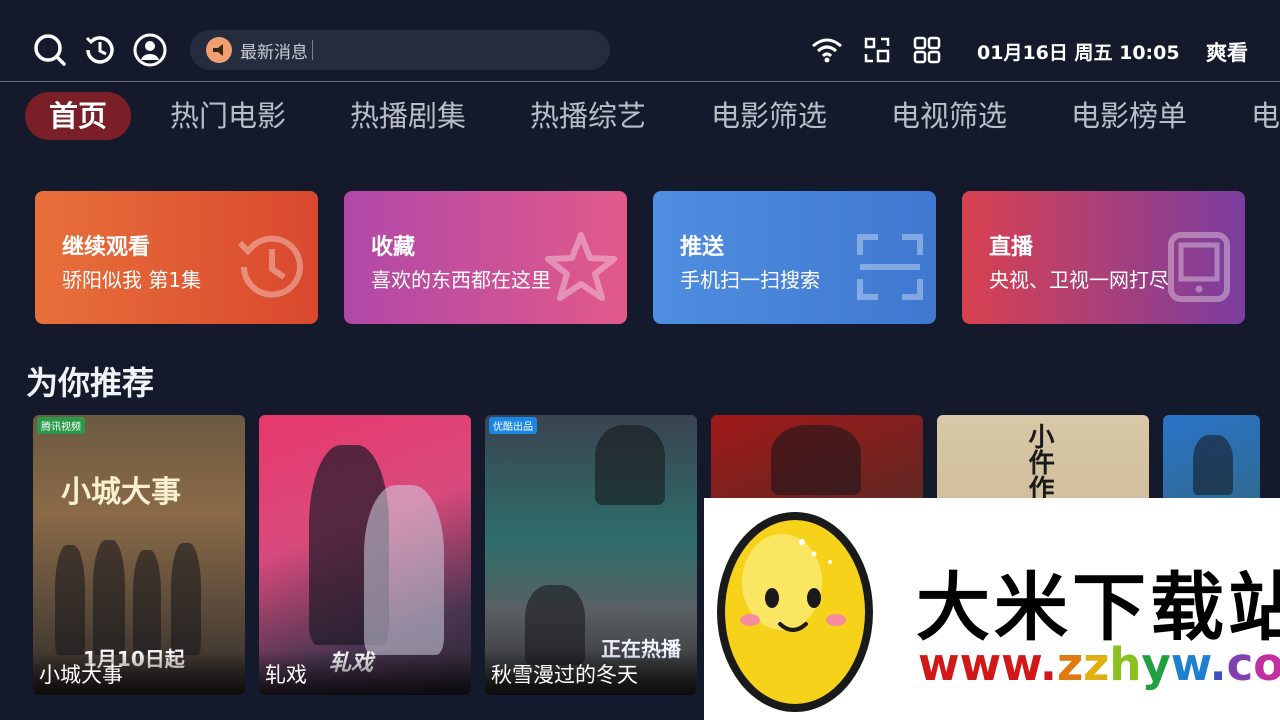 Image resolution: width=1280 pixels, height=720 pixels. Describe the element at coordinates (992, 609) in the screenshot. I see `watermark-overlay: 大米下载站 www.zzhyw.com` at that location.